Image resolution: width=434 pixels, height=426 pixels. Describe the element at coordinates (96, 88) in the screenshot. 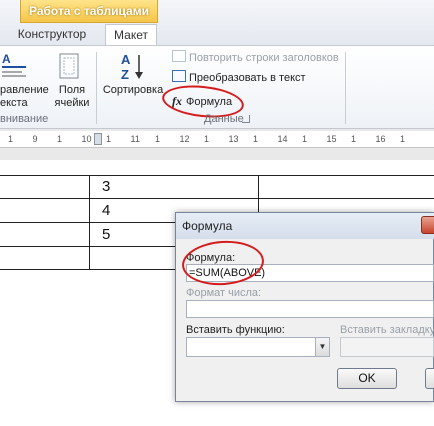

I see `group-separator` at that location.